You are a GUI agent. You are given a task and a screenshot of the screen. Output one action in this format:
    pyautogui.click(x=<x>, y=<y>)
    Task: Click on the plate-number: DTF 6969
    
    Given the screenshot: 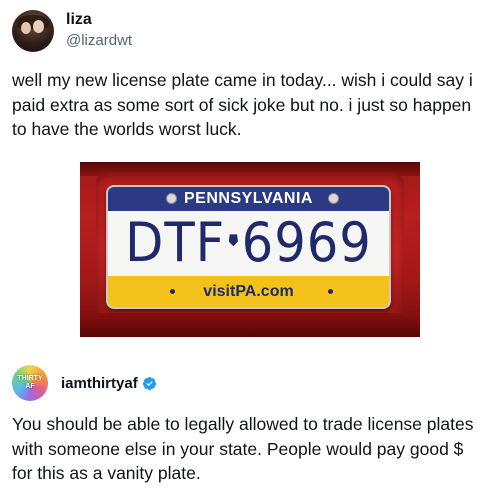 What is the action you would take?
    pyautogui.click(x=248, y=243)
    